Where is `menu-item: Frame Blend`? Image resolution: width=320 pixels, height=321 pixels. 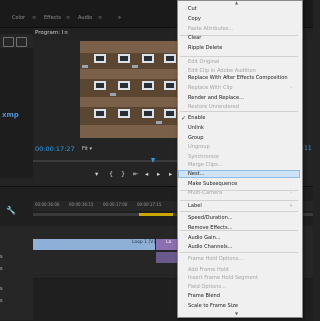 menu-item: Frame Blend is located at coordinates (204, 296).